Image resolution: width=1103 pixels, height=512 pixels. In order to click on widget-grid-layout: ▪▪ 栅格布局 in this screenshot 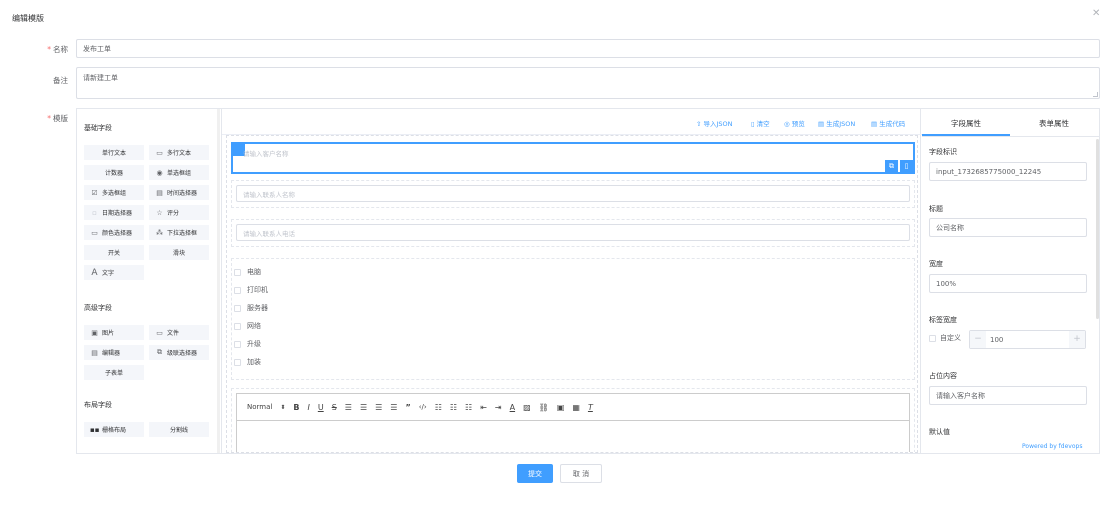, I will do `click(114, 429)`.